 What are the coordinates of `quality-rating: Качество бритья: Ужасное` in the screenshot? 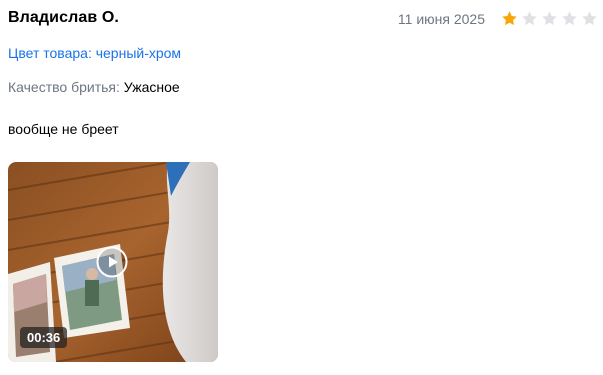 It's located at (94, 87).